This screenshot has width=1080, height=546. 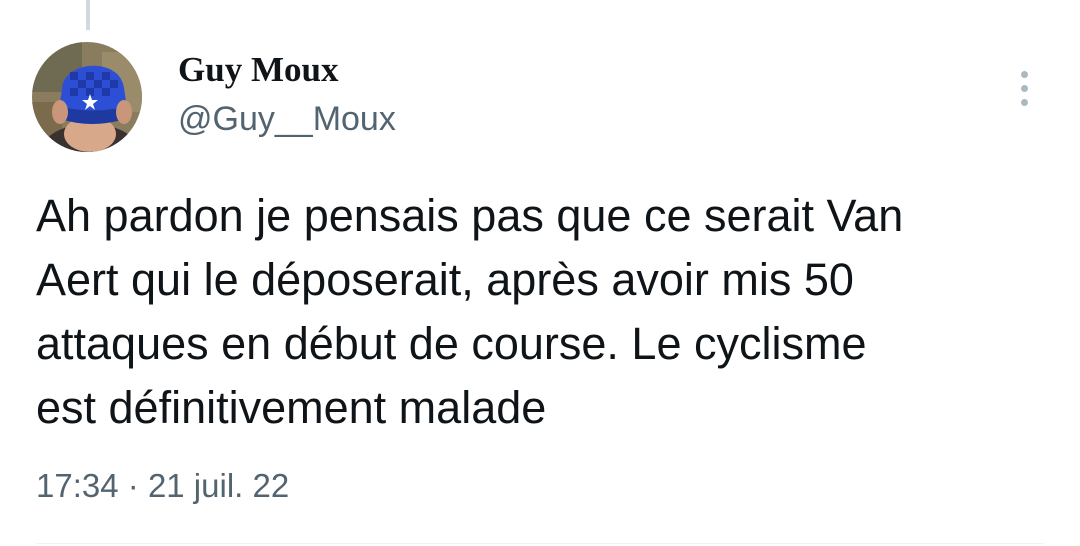 I want to click on profile-photo-icon, so click(x=87, y=97).